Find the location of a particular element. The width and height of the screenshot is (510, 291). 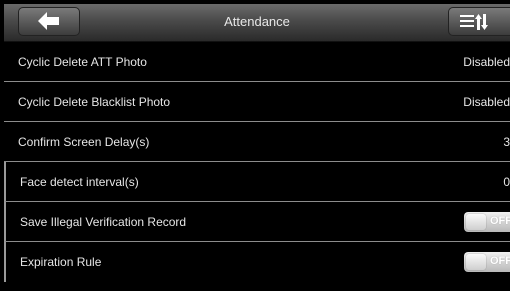

setting-value: 0 is located at coordinates (506, 182).